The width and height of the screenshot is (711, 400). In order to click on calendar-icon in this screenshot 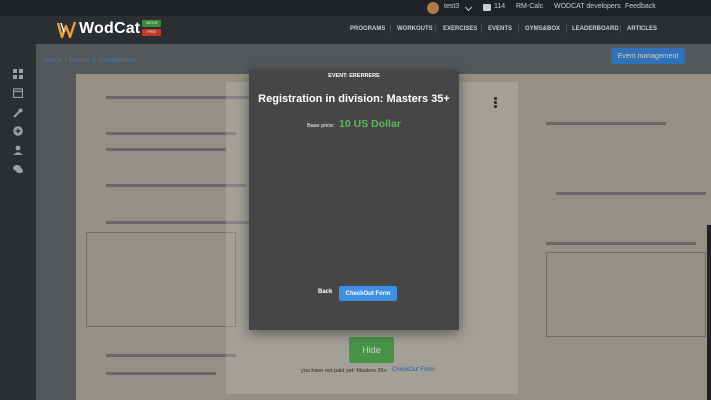, I will do `click(18, 93)`.